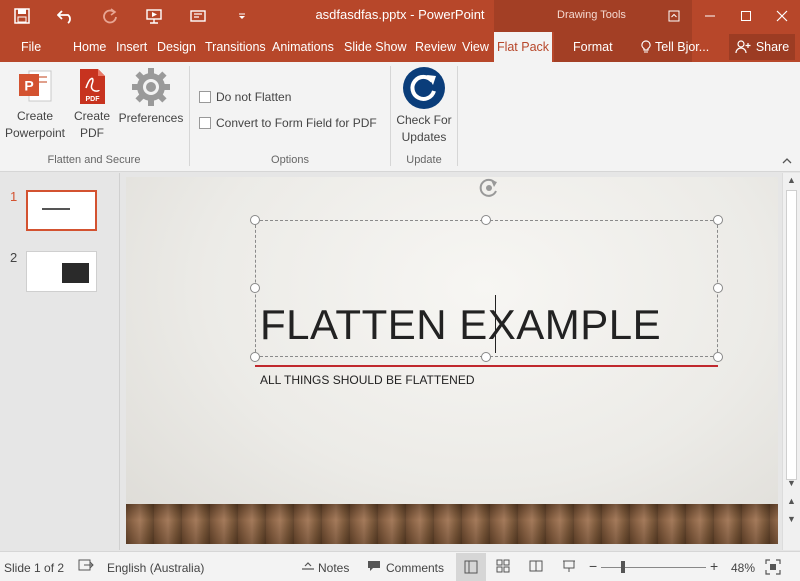  What do you see at coordinates (791, 335) in the screenshot?
I see `scrollbar-thumb` at bounding box center [791, 335].